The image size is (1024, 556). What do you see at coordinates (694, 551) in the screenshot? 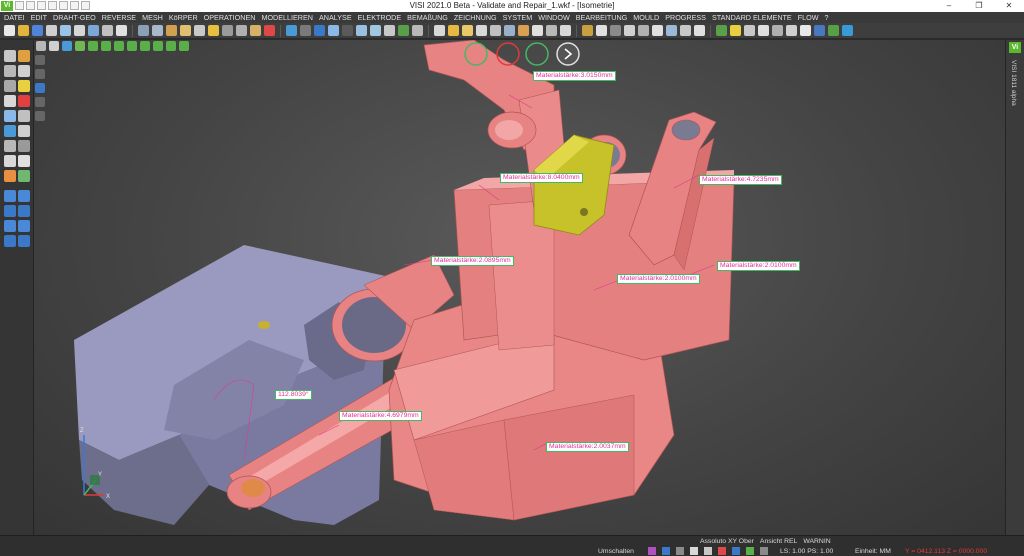
I see `status-tool-d-icon` at bounding box center [694, 551].